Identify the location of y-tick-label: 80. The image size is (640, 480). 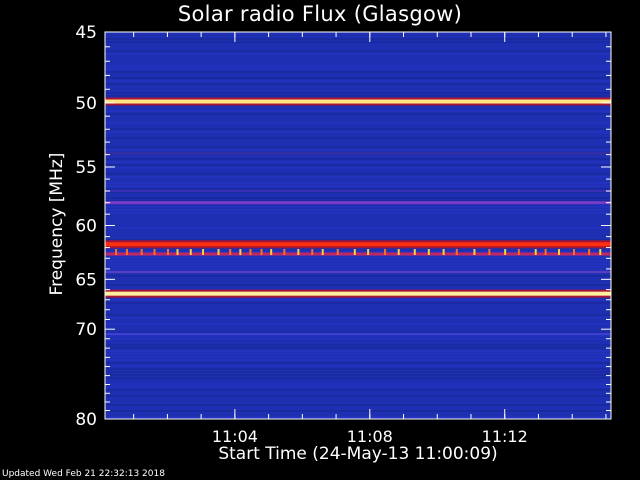
(86, 420).